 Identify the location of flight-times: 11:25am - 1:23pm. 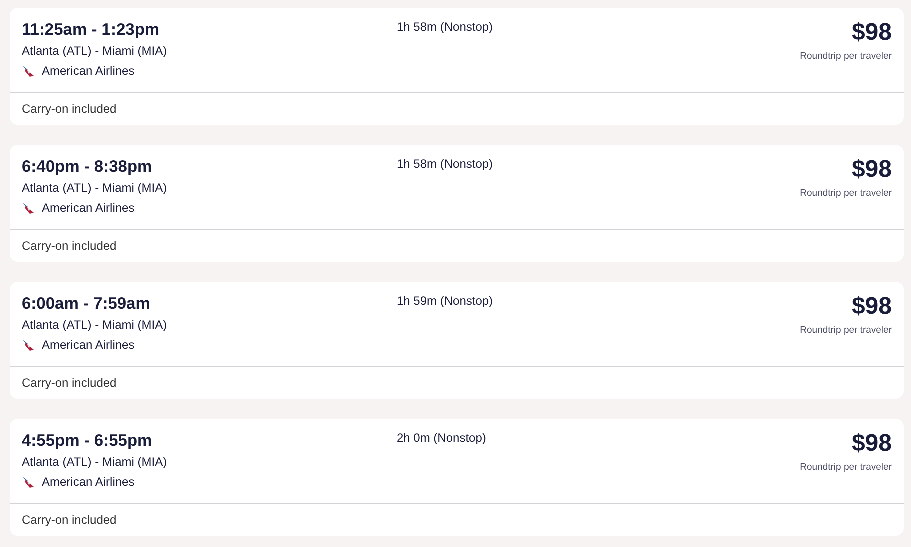
(91, 30).